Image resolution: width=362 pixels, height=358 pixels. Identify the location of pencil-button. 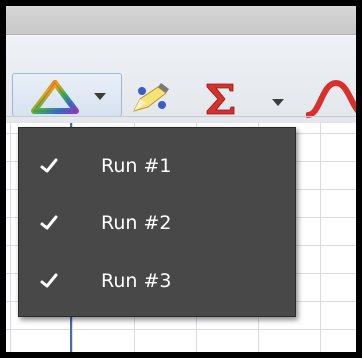
(152, 99).